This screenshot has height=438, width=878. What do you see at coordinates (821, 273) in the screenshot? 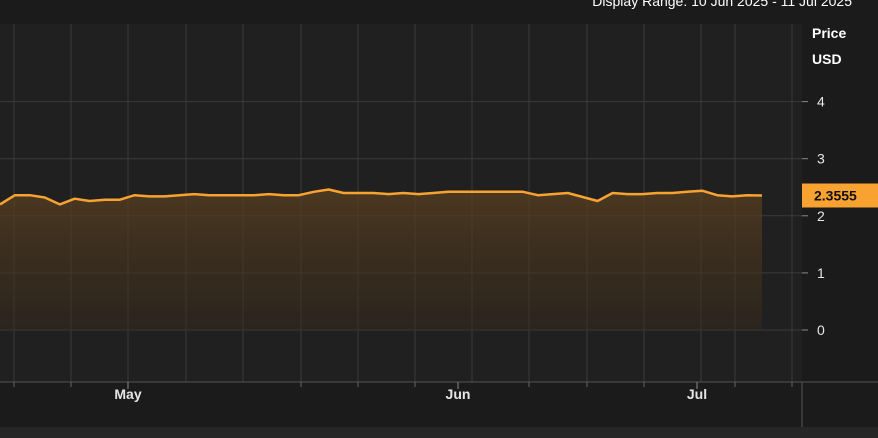
I see `y-tick-label: 1` at bounding box center [821, 273].